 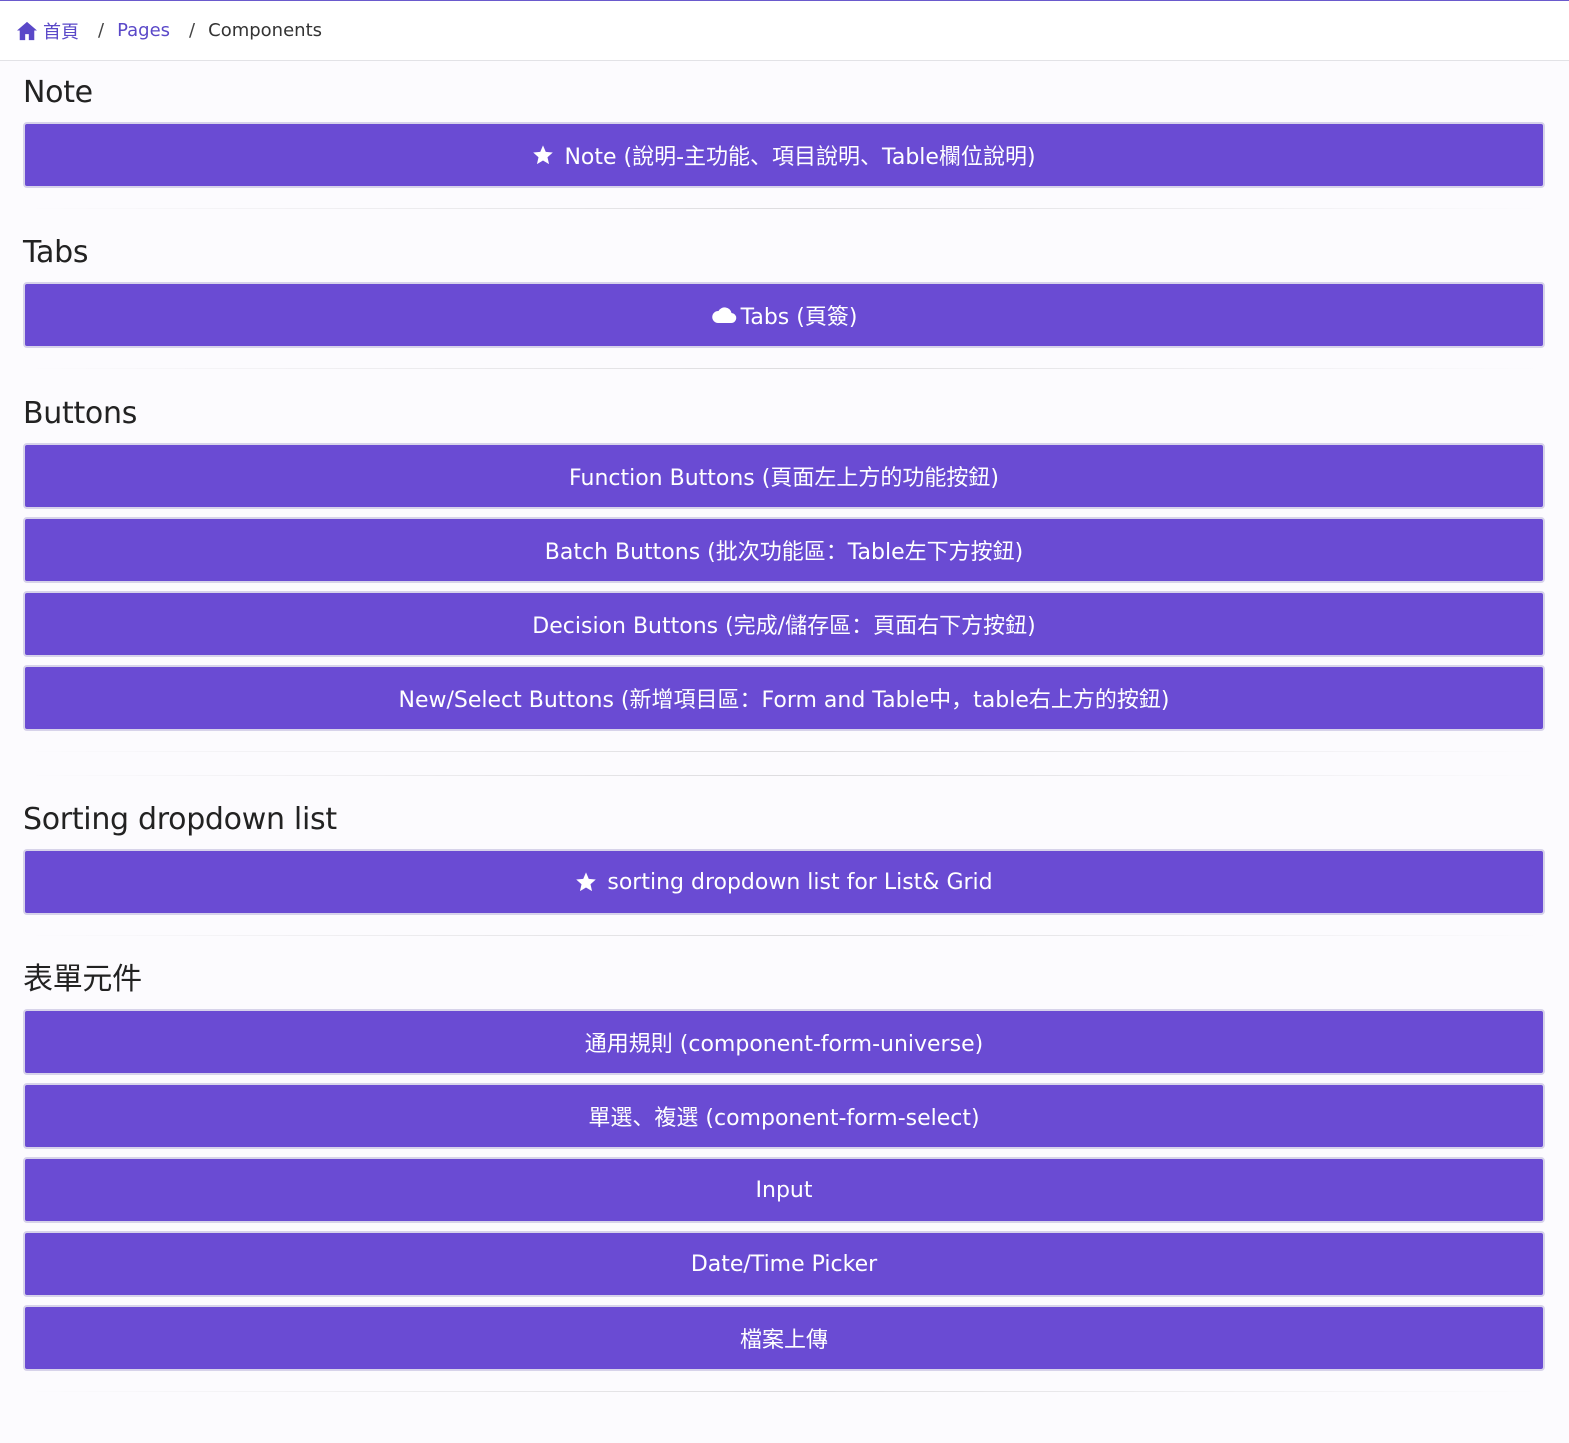 I want to click on form-input-button: Input, so click(x=784, y=1190).